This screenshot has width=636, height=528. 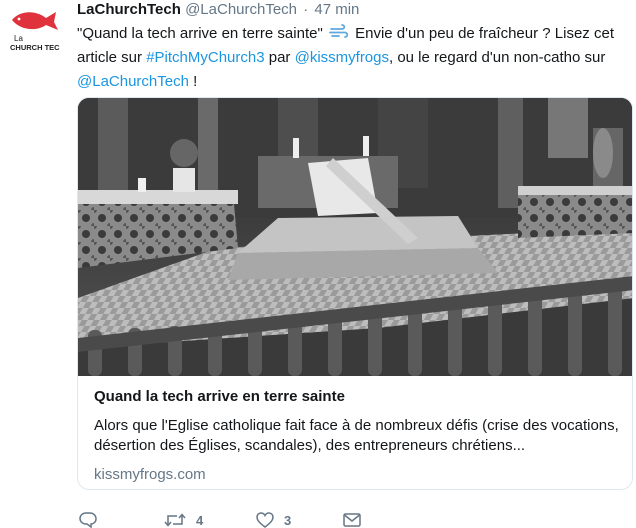 What do you see at coordinates (200, 520) in the screenshot?
I see `retweet-count: 4` at bounding box center [200, 520].